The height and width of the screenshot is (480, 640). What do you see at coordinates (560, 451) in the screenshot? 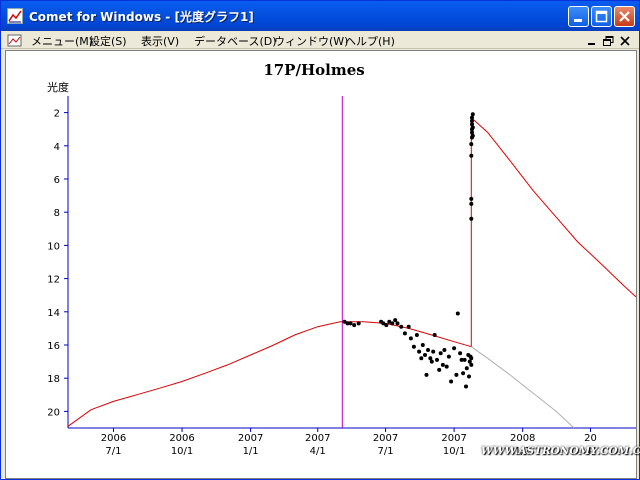
I see `watermark: WWW.ASTRONOMY.COM.CN` at bounding box center [560, 451].